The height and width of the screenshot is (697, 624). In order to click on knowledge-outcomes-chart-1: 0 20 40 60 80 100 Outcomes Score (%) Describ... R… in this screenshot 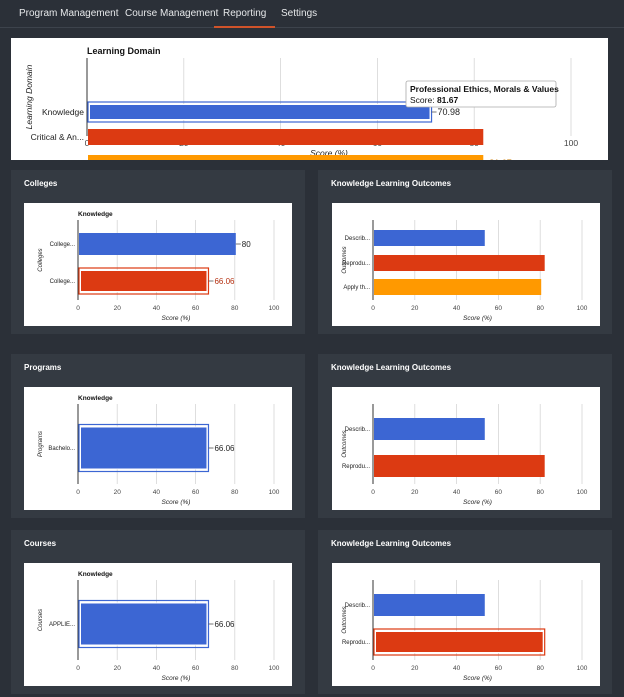, I will do `click(466, 264)`.